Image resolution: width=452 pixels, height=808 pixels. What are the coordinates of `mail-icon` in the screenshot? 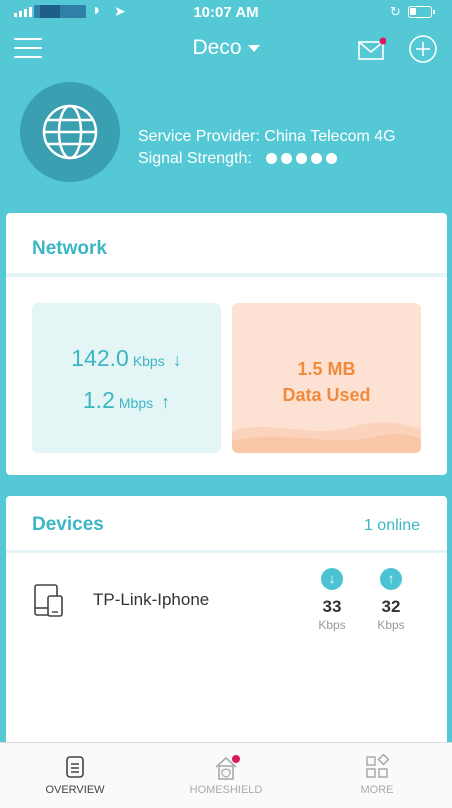 It's located at (372, 49).